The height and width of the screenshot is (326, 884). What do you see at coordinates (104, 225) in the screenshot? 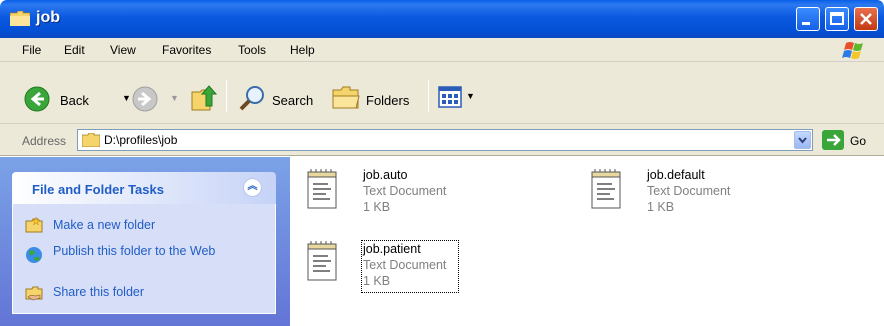
I see `task-make-new-folder: Make a new folder` at bounding box center [104, 225].